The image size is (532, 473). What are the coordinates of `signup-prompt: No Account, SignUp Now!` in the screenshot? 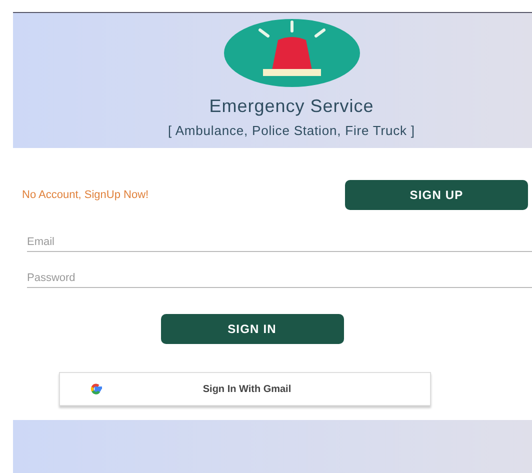 It's located at (85, 195).